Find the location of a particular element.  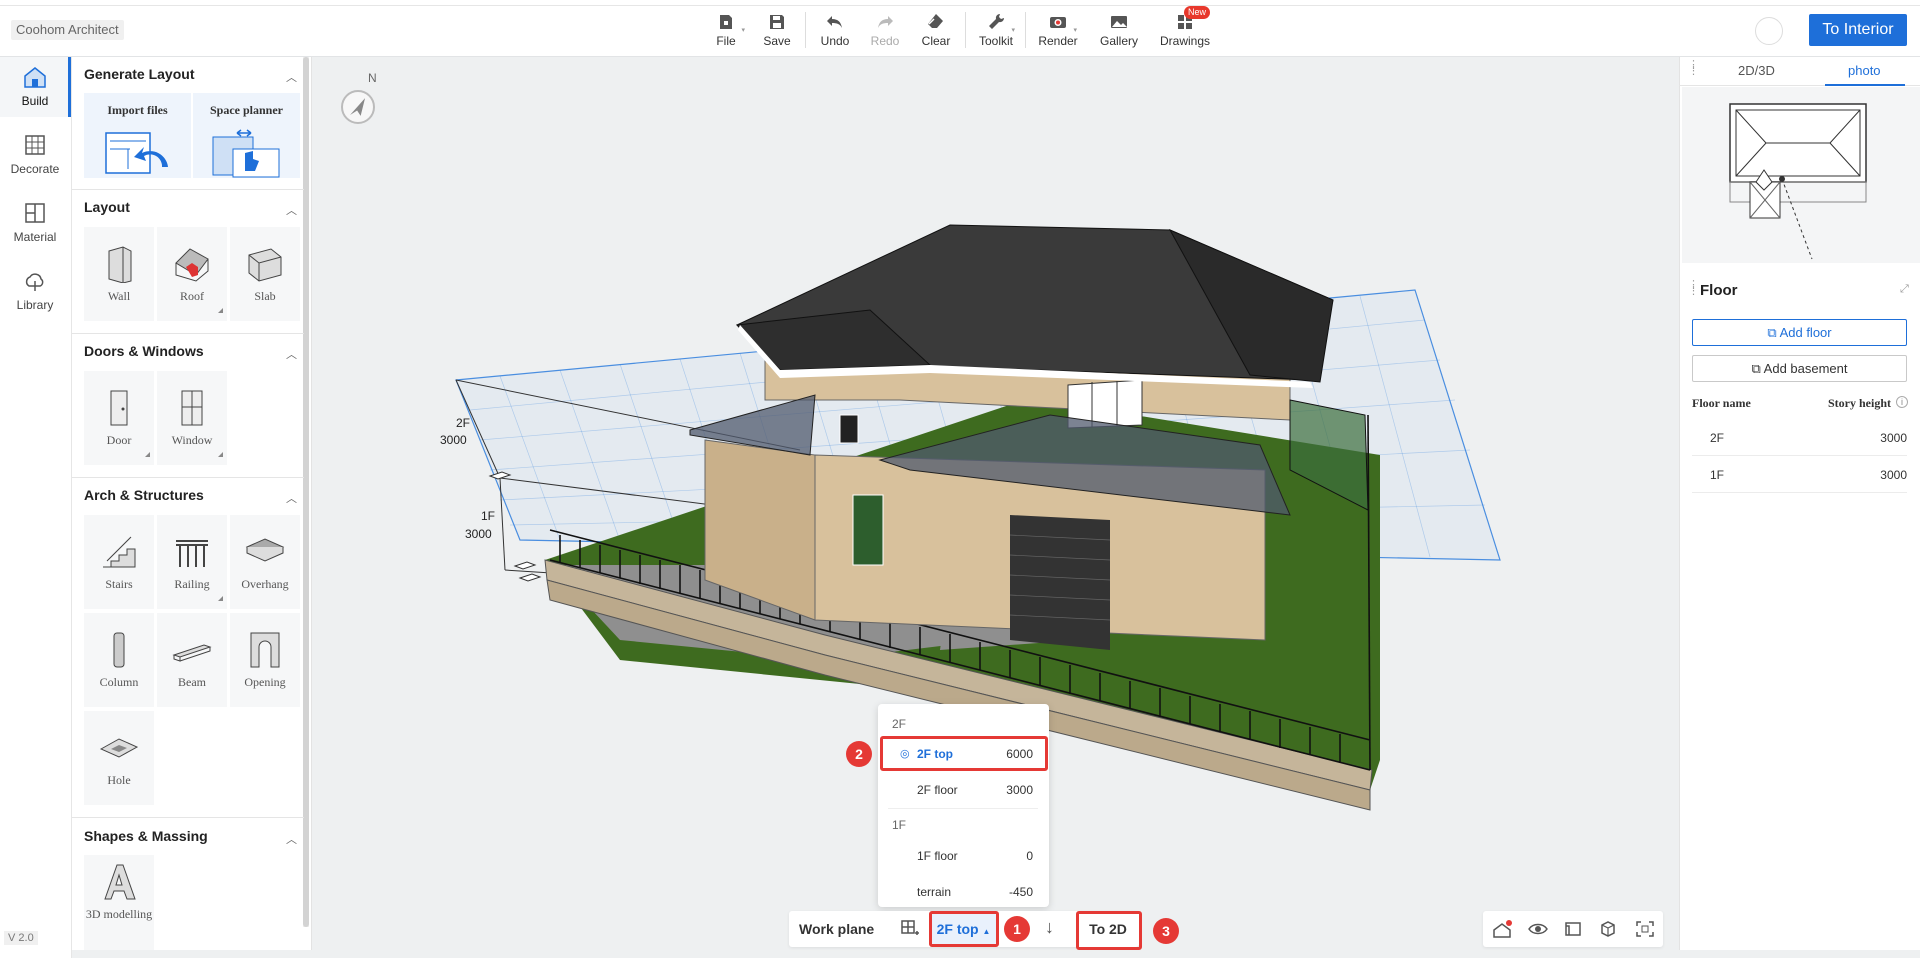

stairs-tool: Stairs is located at coordinates (119, 562).